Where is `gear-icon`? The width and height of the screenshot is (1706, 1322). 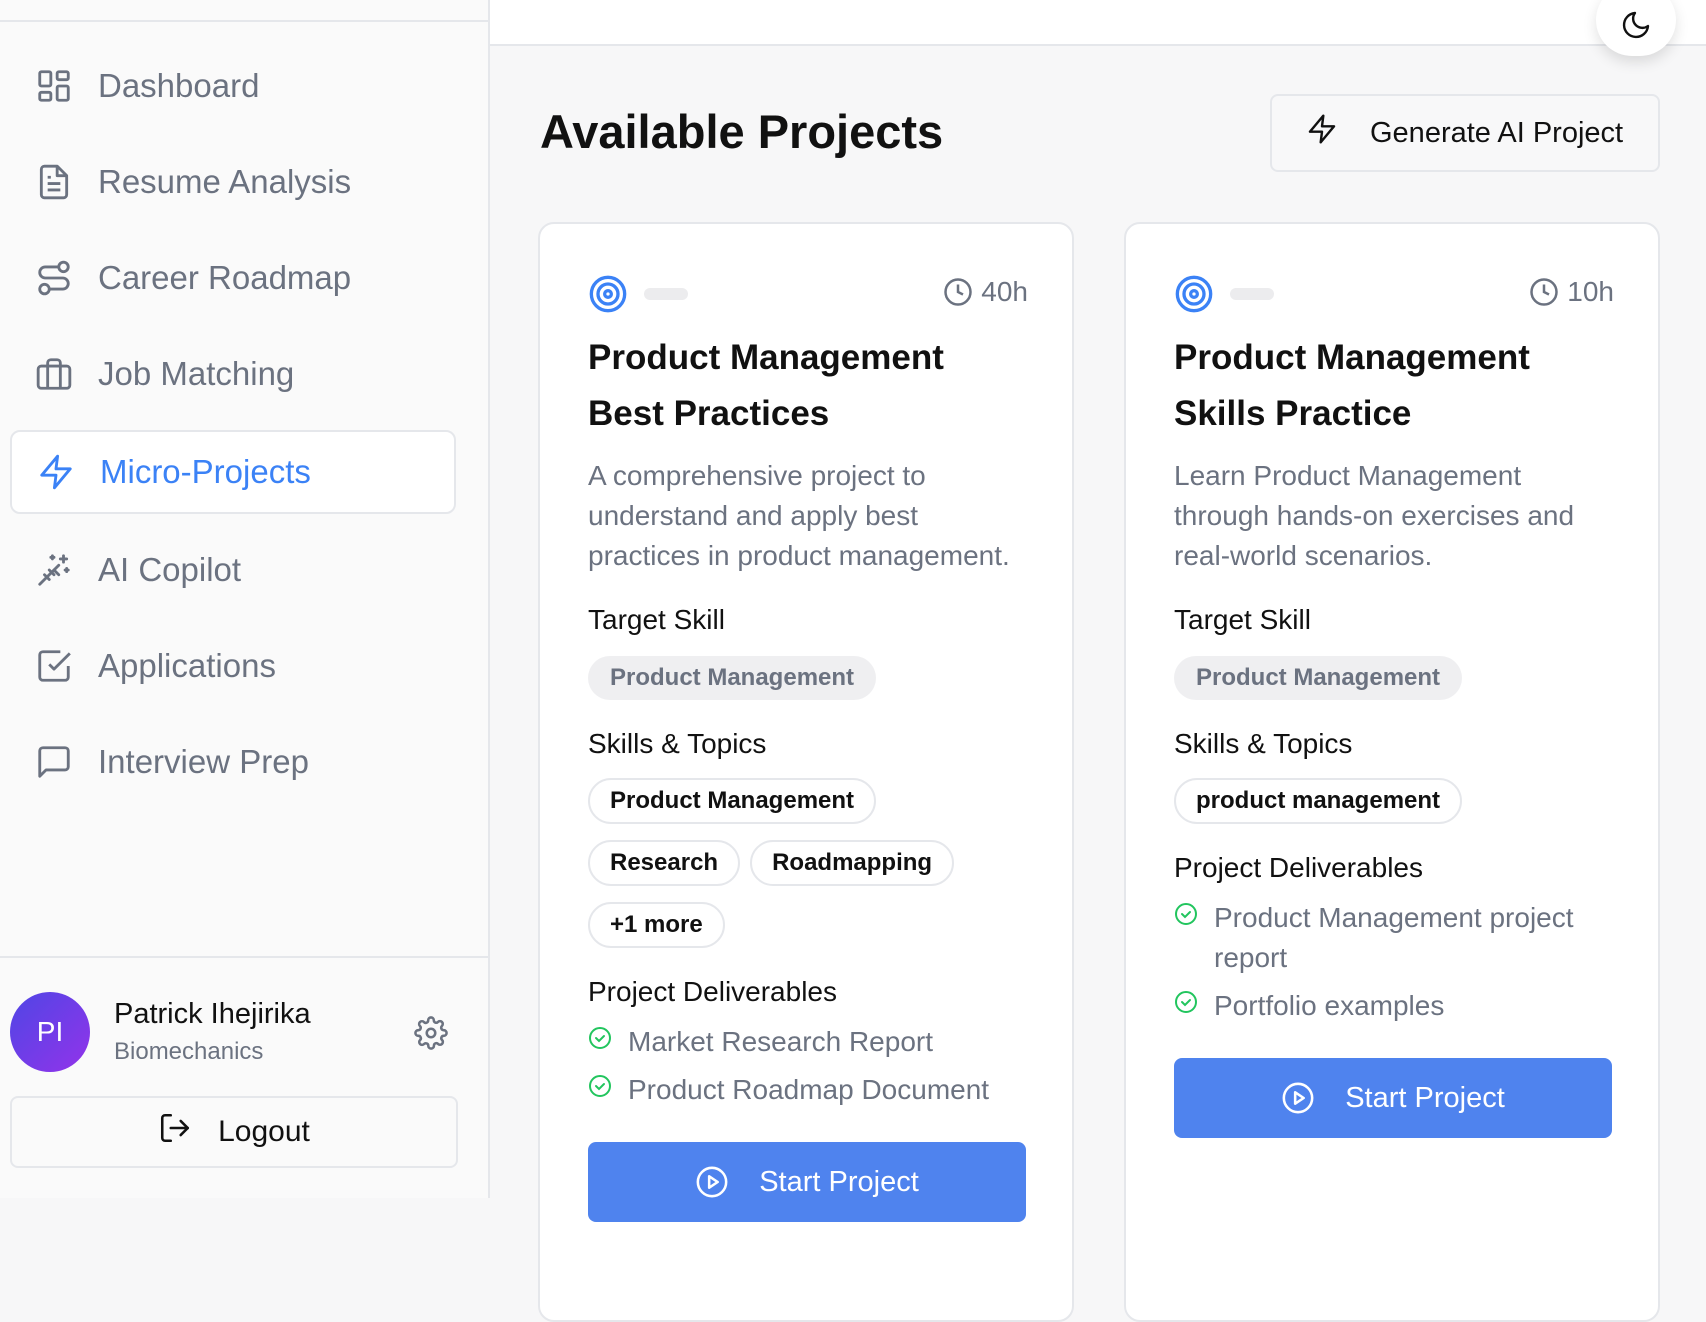
gear-icon is located at coordinates (431, 1033).